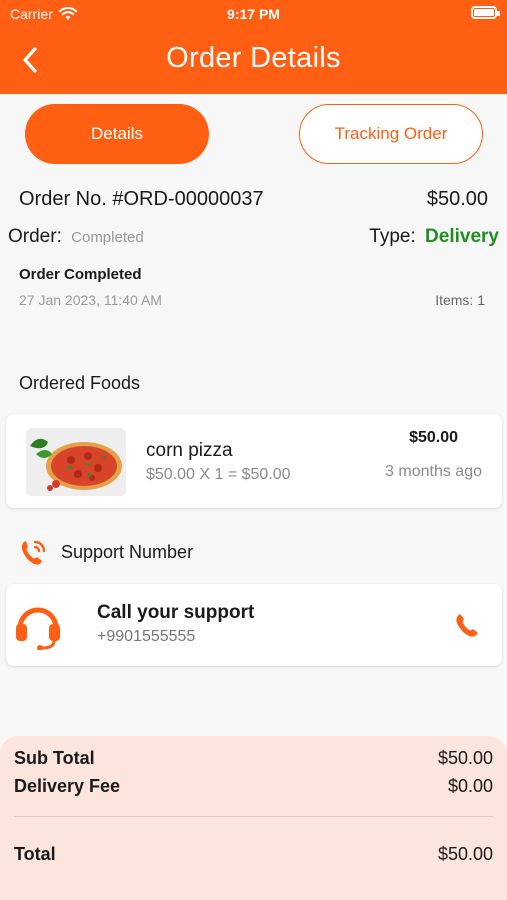 The width and height of the screenshot is (507, 900). Describe the element at coordinates (80, 274) in the screenshot. I see `order-completed-title: Order Completed` at that location.